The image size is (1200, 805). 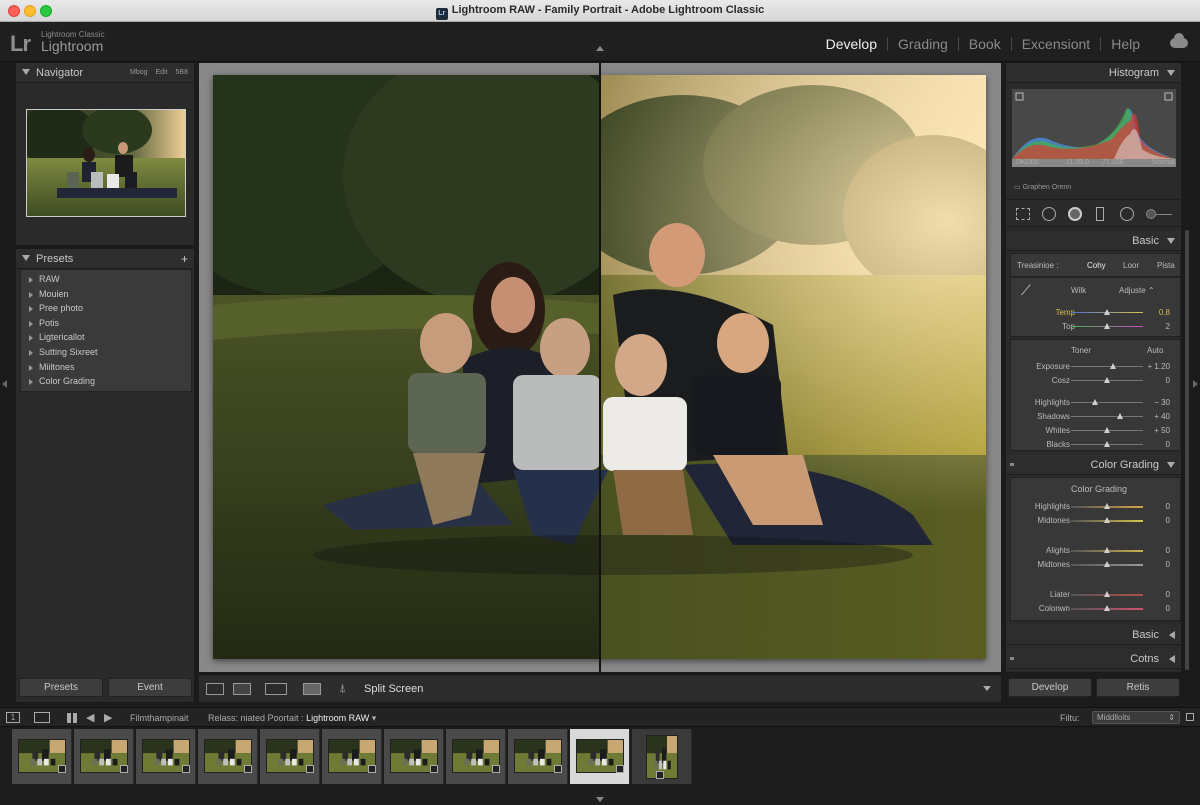 I want to click on preset-item: RAW, so click(x=106, y=279).